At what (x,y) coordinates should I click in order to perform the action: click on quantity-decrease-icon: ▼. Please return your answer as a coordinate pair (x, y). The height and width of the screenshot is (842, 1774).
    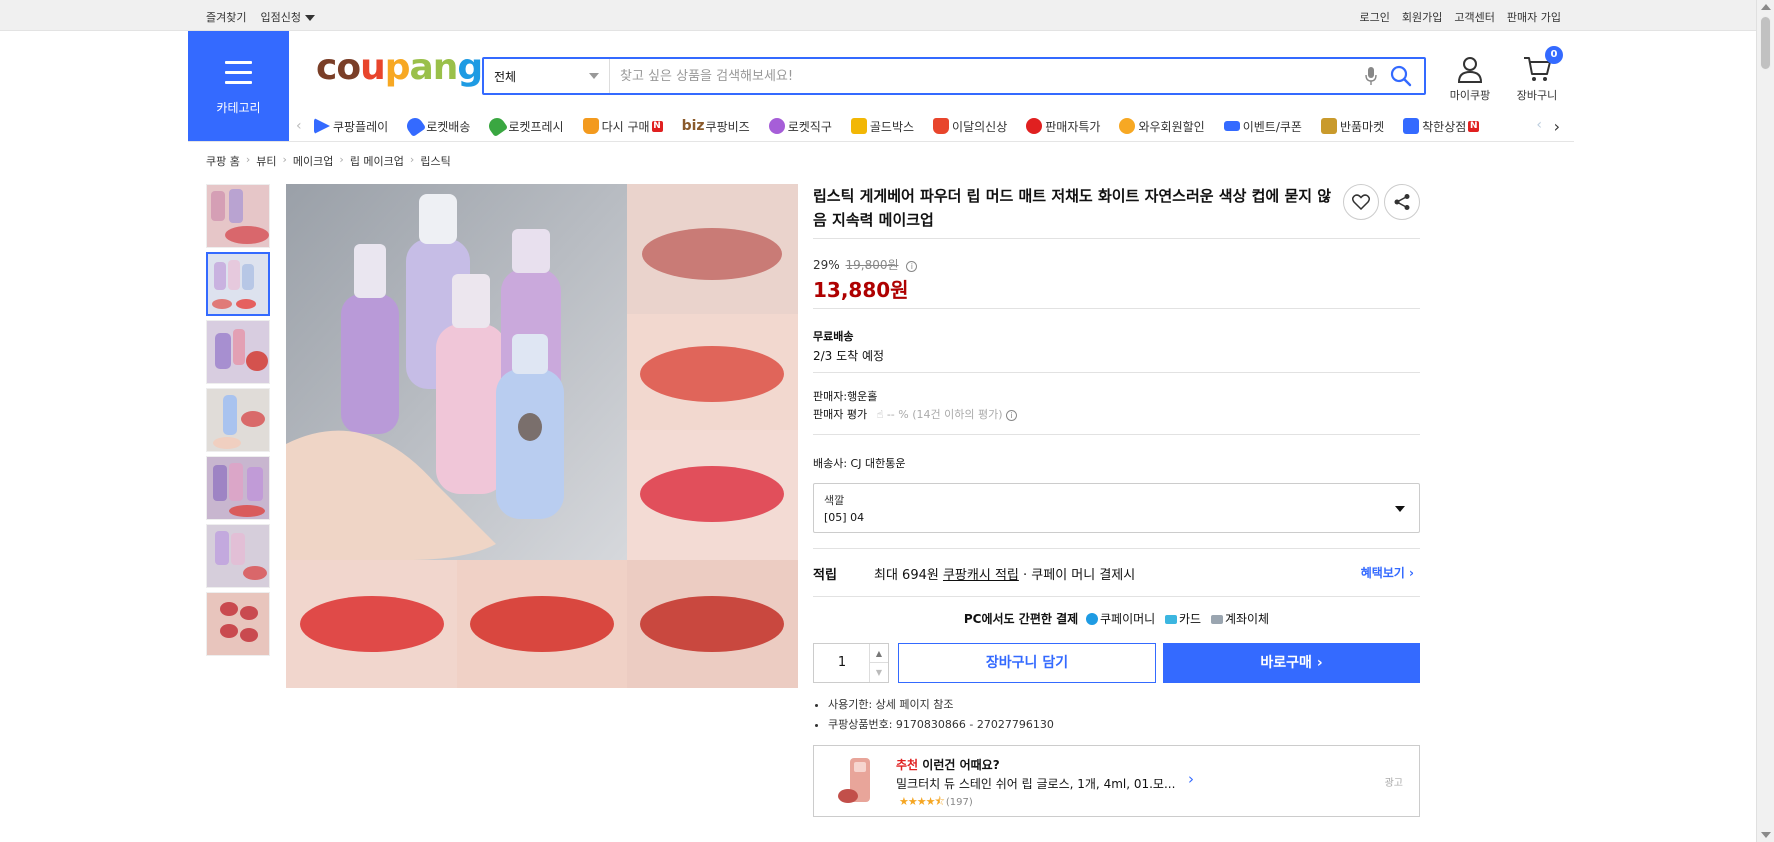
    Looking at the image, I should click on (878, 672).